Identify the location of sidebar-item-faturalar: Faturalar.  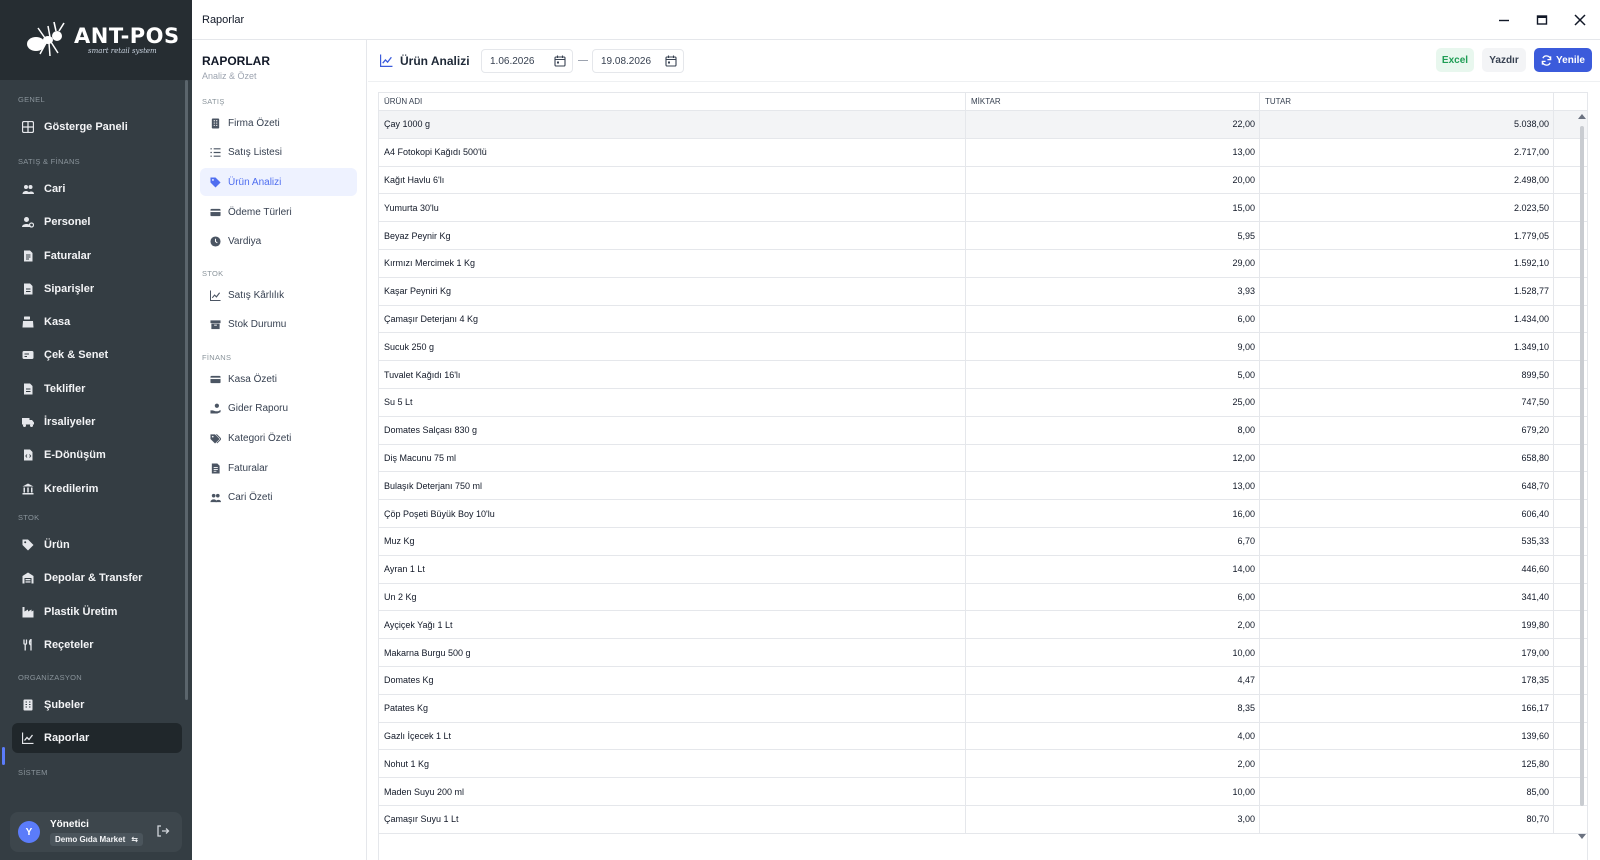
(97, 256).